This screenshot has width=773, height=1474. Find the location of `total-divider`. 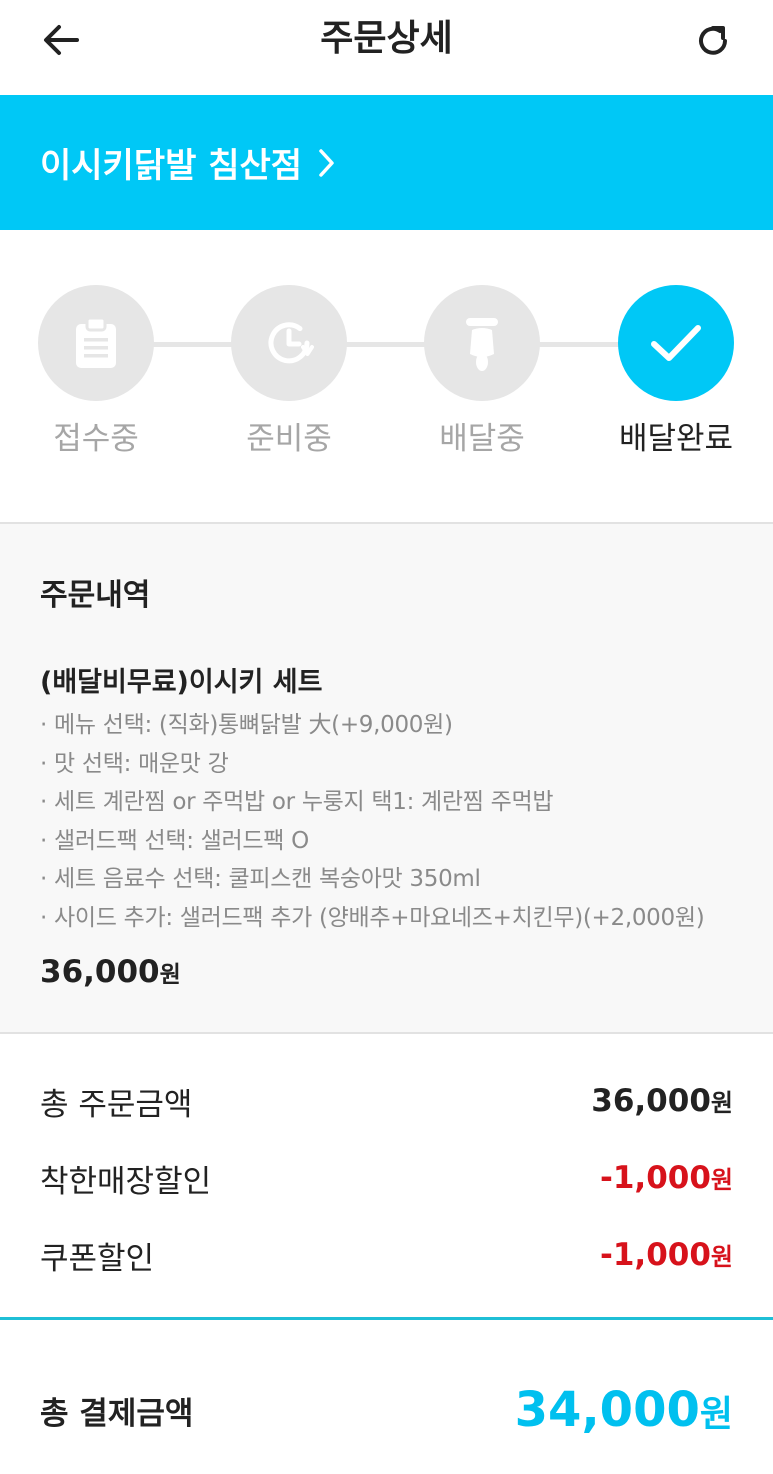

total-divider is located at coordinates (386, 1318).